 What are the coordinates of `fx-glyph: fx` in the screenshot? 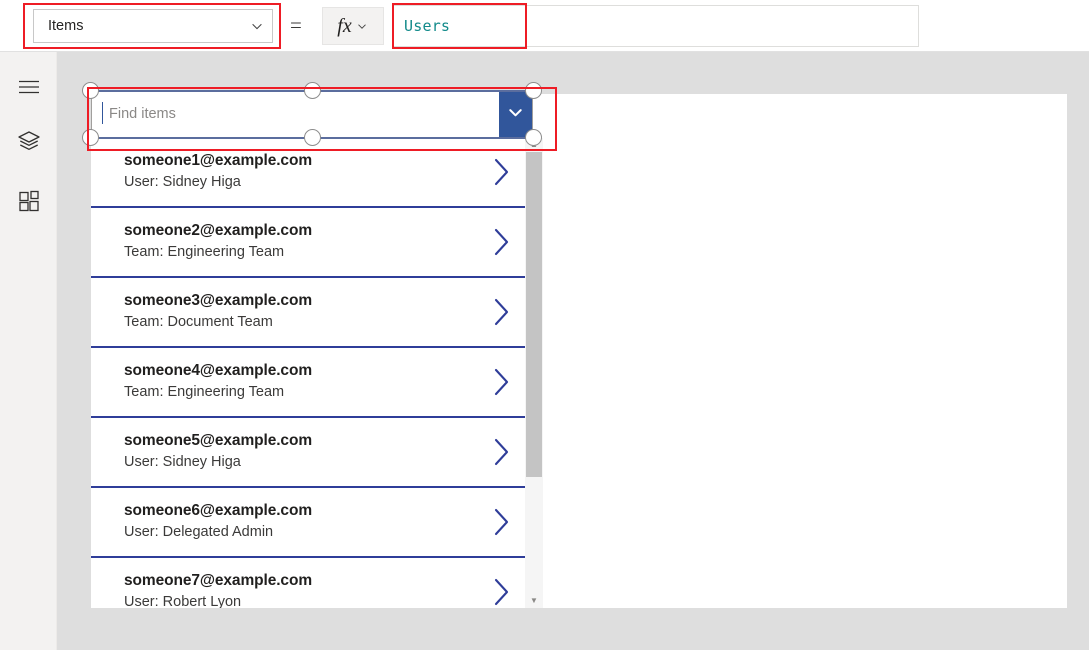 It's located at (344, 26).